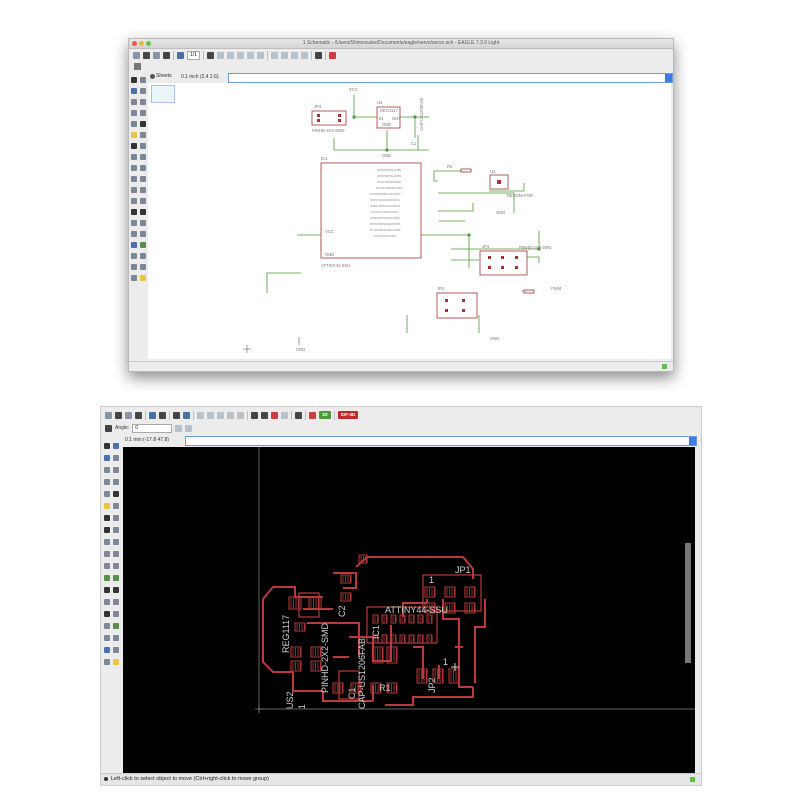  Describe the element at coordinates (152, 428) in the screenshot. I see `angle-select: 0` at that location.